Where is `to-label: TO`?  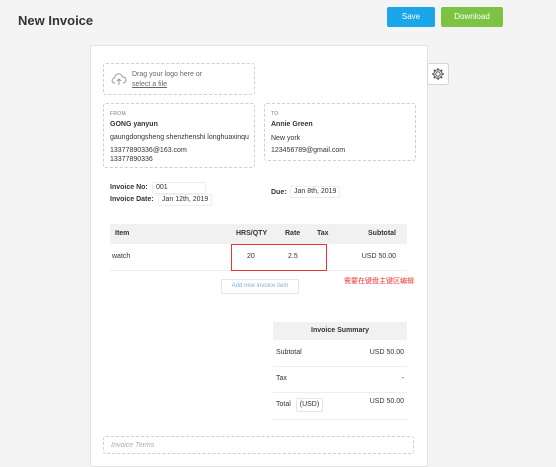 to-label: TO is located at coordinates (275, 114).